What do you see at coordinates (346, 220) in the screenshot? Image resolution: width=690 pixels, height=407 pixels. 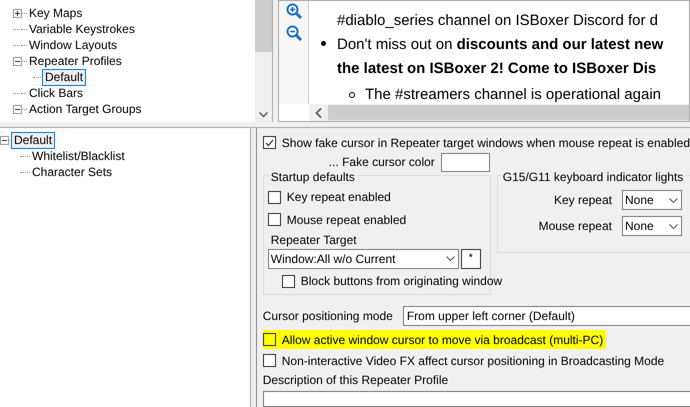 I see `checkbox-label: Mouse repeat enabled` at bounding box center [346, 220].